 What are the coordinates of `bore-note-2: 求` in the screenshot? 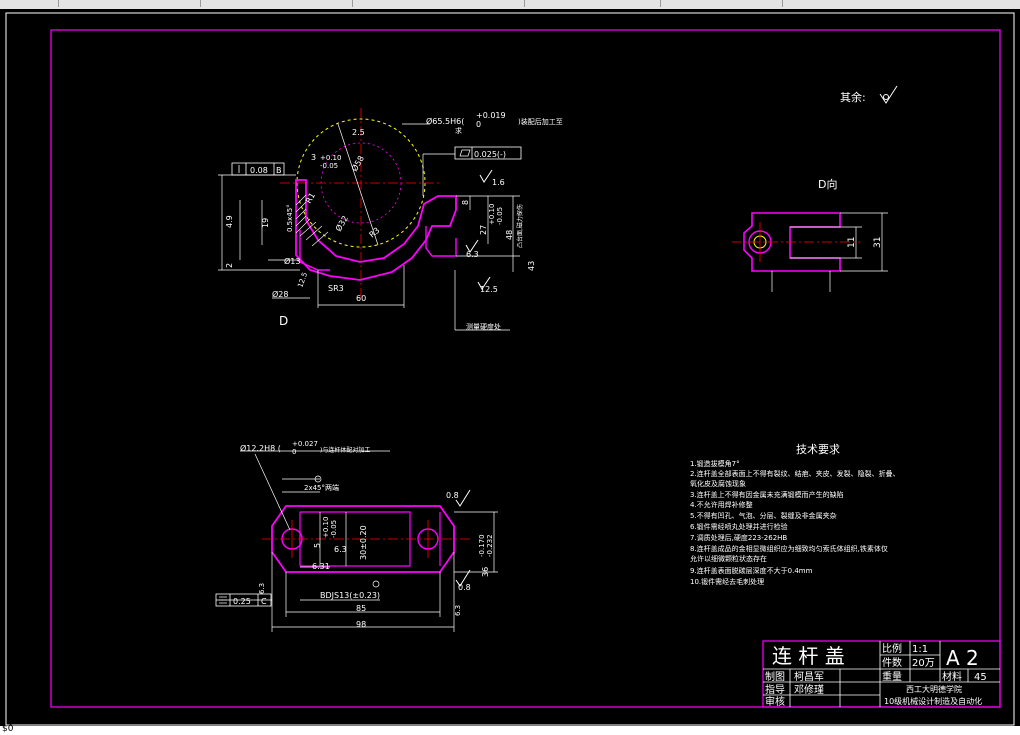 It's located at (458, 130).